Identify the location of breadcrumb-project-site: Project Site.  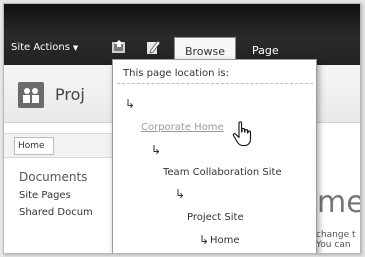
(215, 217).